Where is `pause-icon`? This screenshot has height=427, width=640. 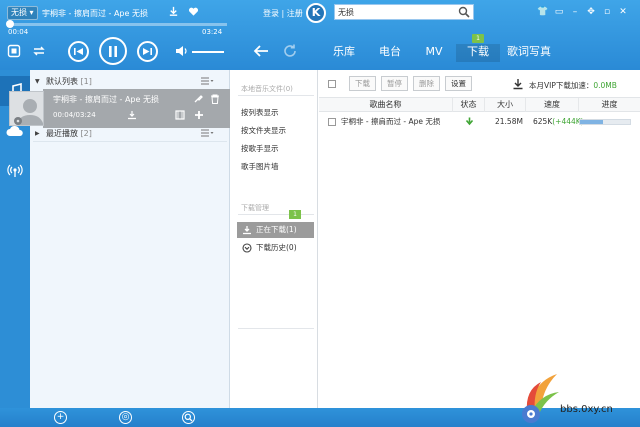
pause-icon is located at coordinates (113, 51).